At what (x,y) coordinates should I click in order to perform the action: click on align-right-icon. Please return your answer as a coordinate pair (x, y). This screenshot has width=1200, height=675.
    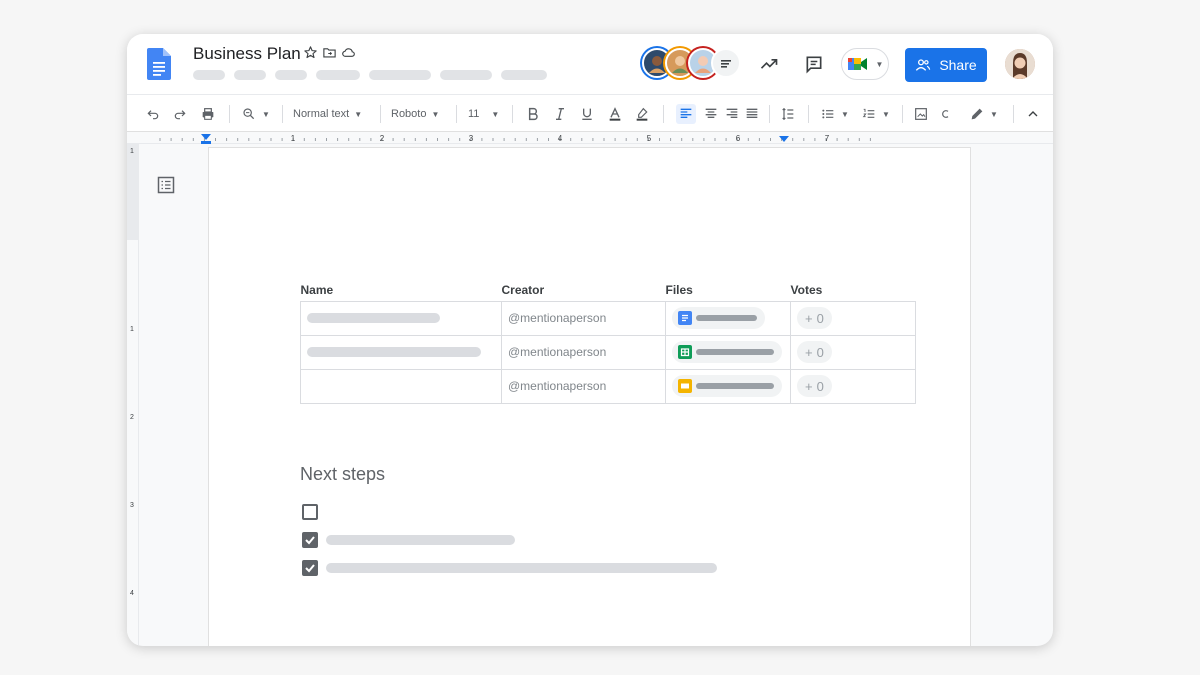
    Looking at the image, I should click on (732, 113).